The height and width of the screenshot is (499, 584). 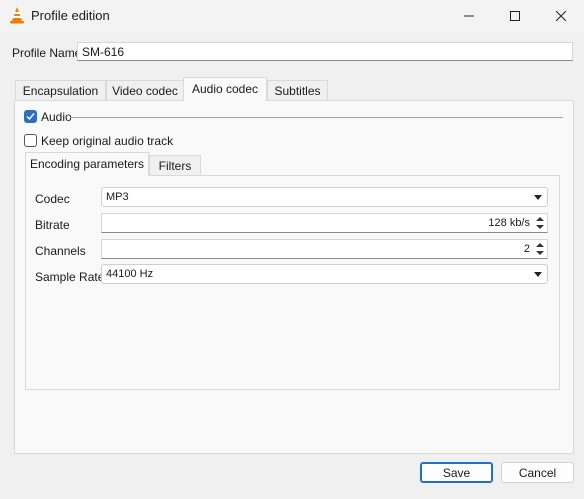 I want to click on channels-spinbox: 2, so click(x=324, y=249).